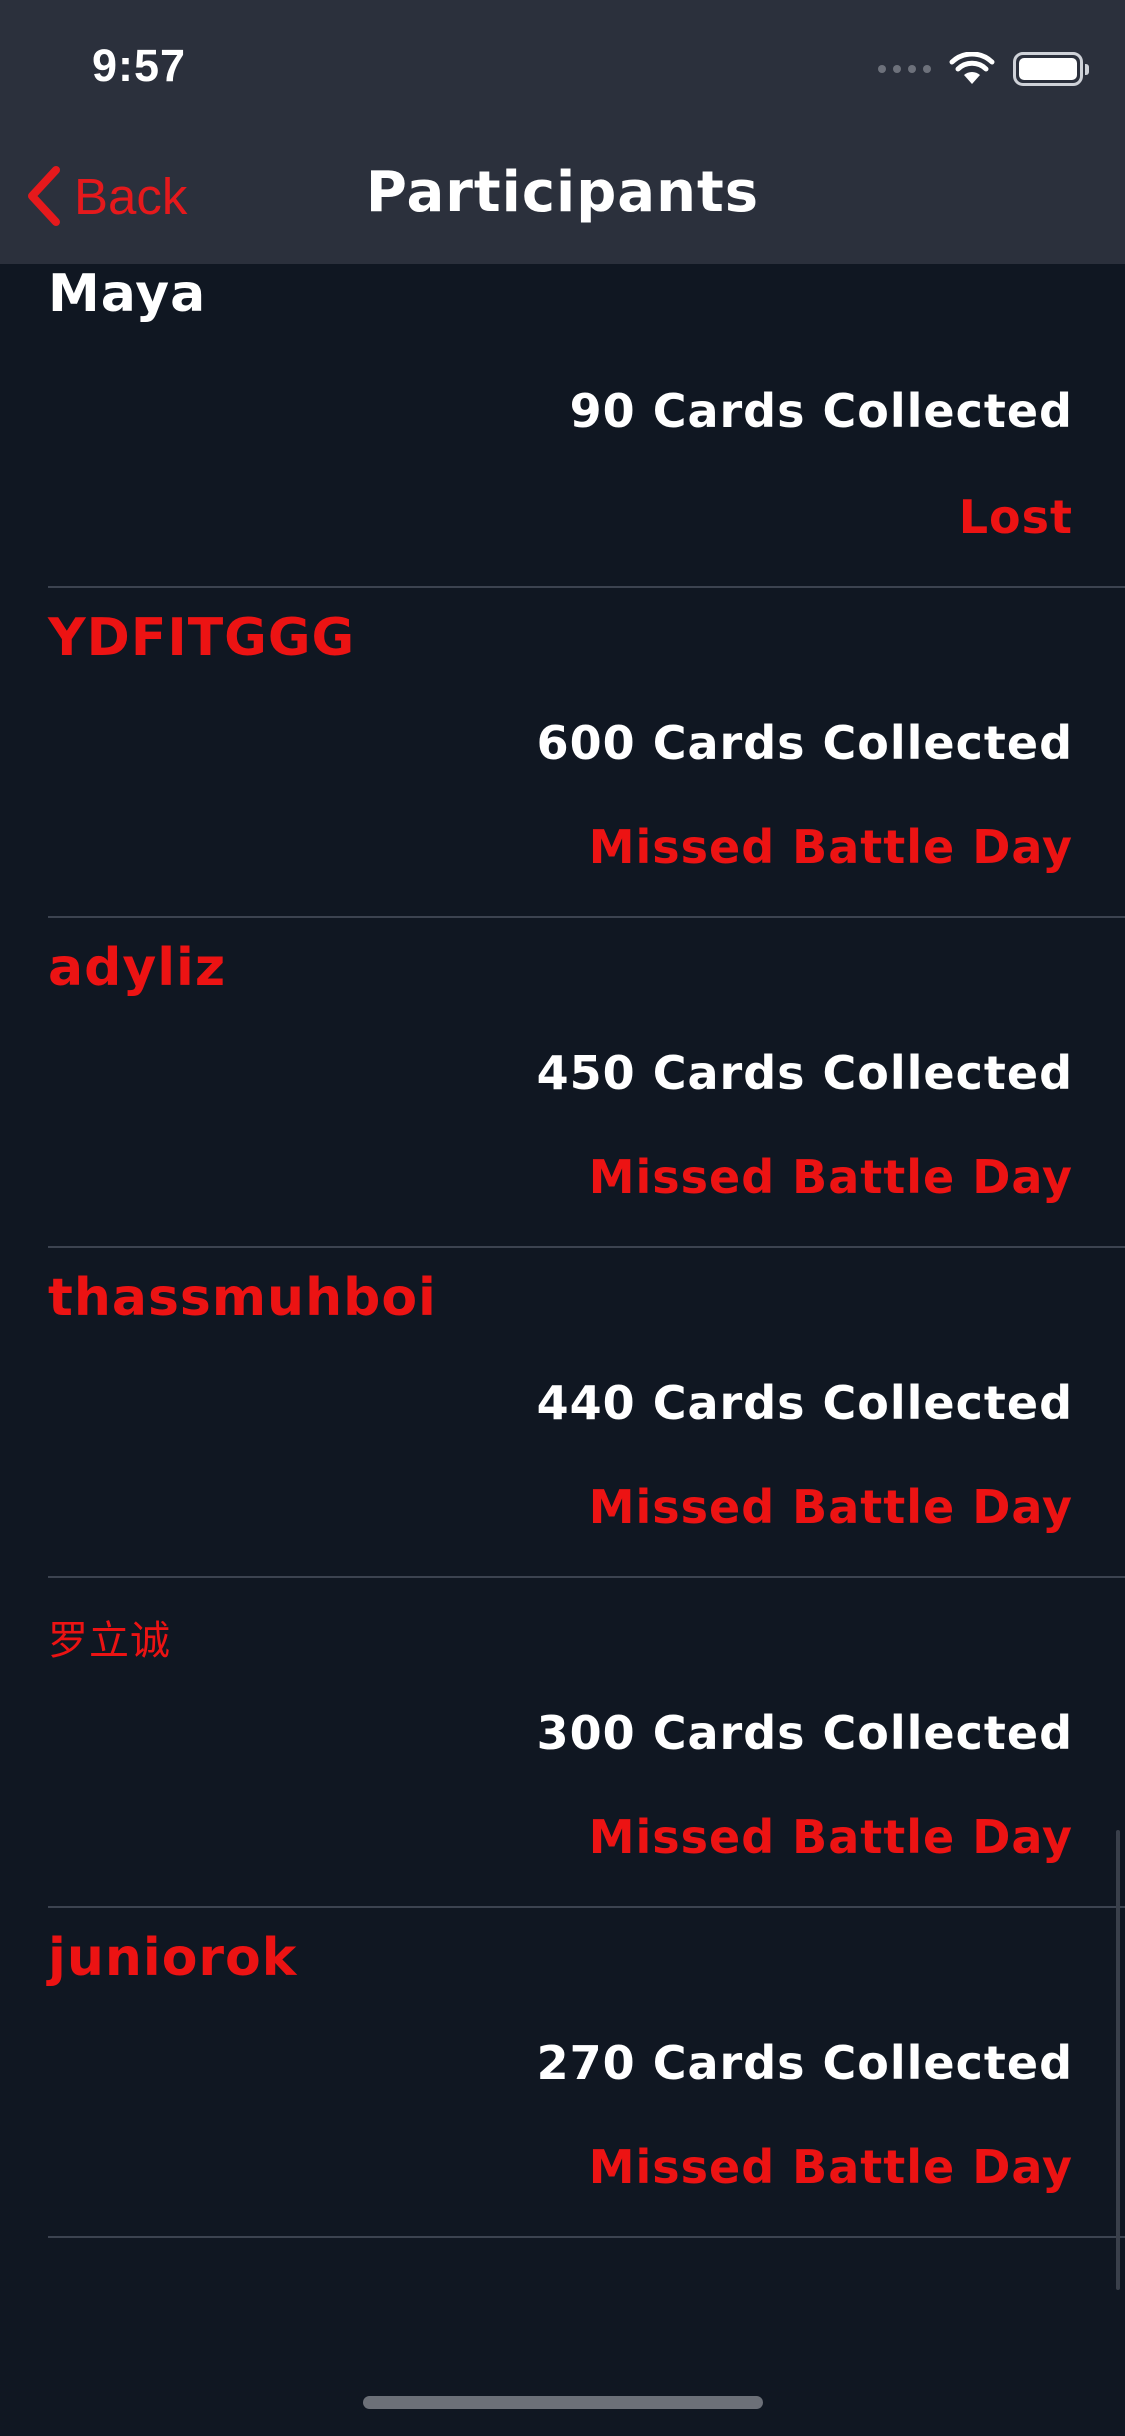 This screenshot has width=1125, height=2436. I want to click on participant-name: adyliz, so click(137, 968).